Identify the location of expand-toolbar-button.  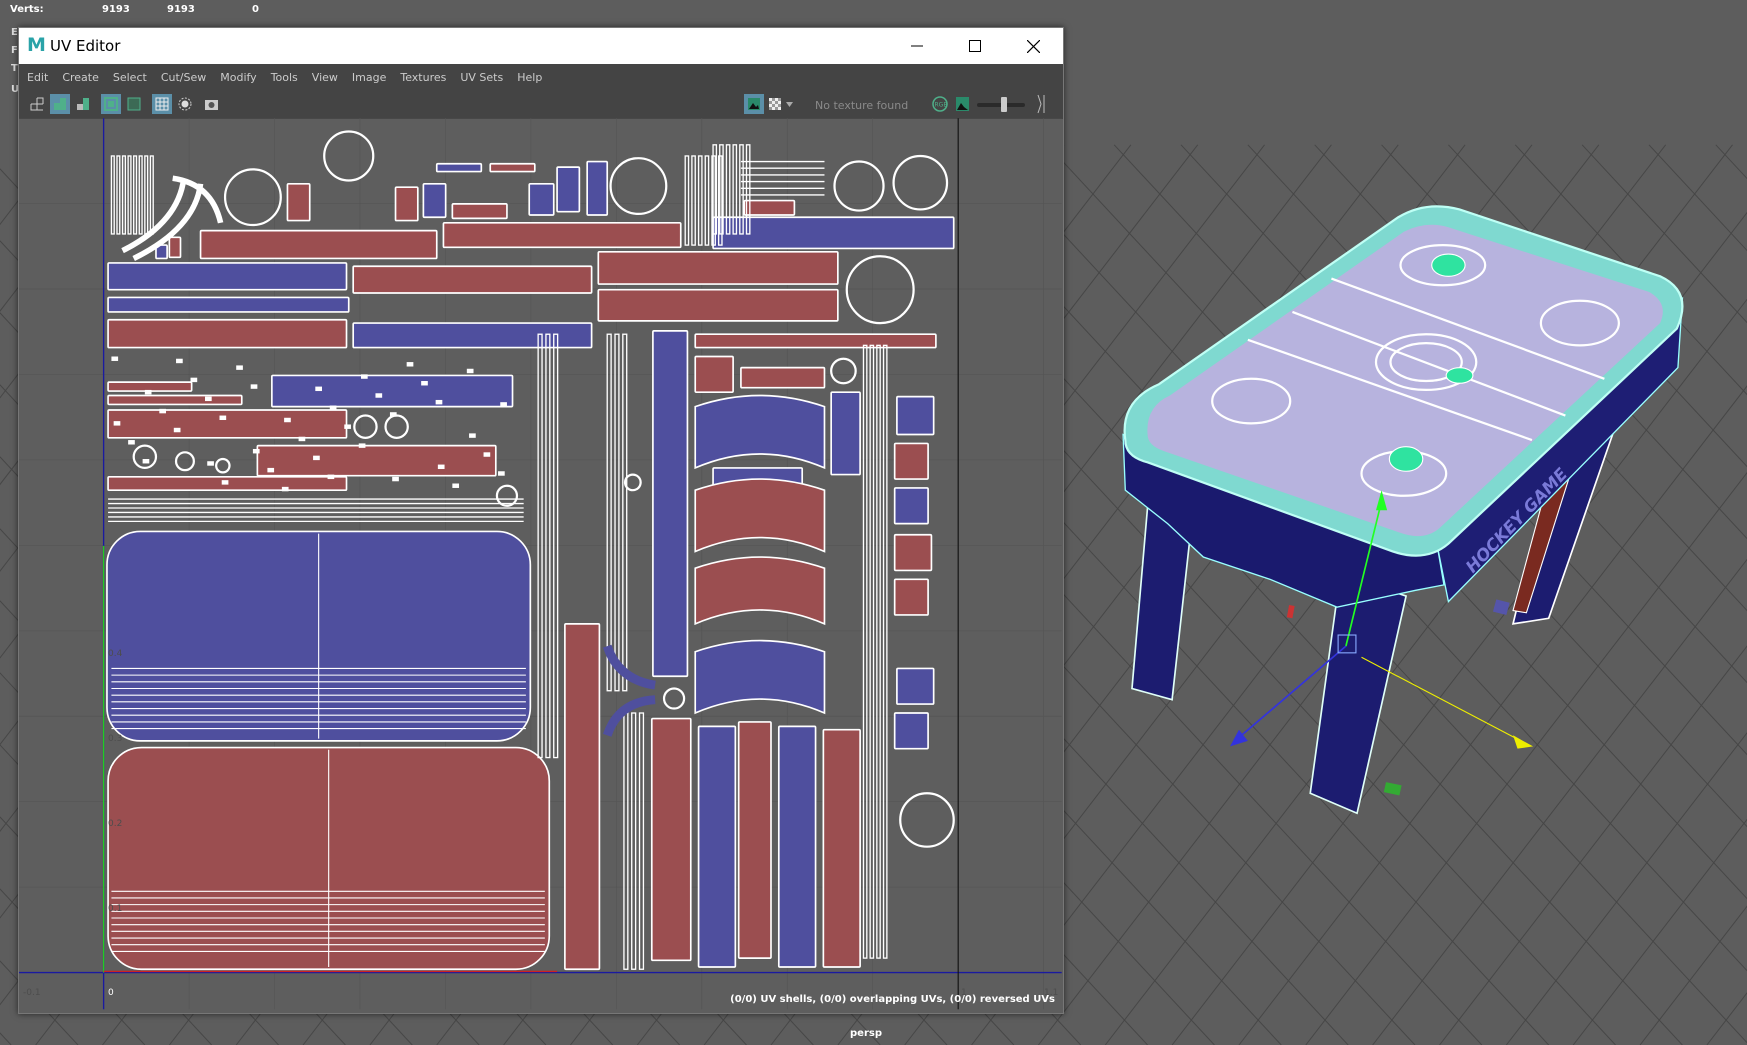
(1042, 104).